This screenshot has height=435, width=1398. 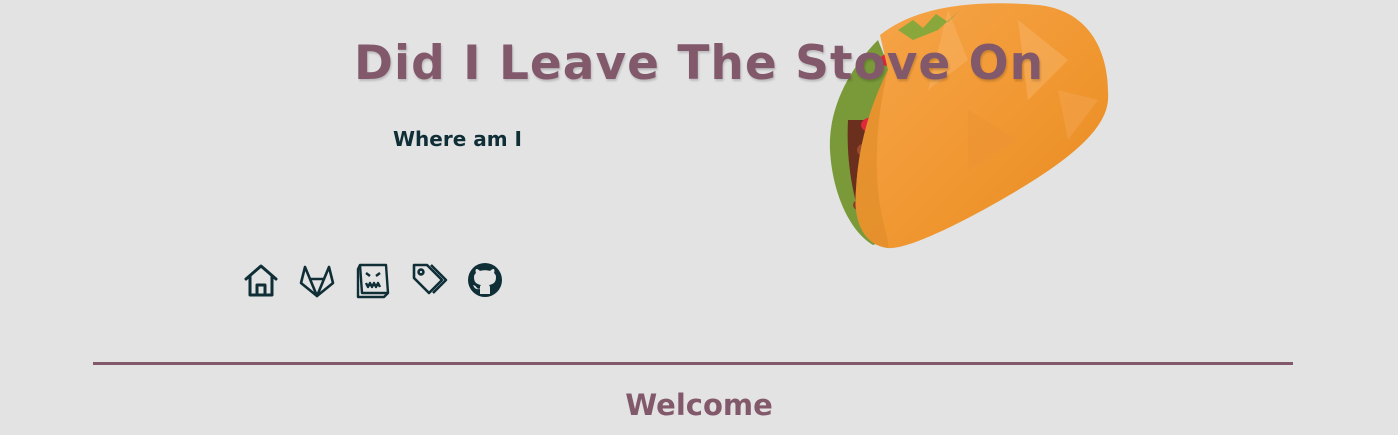 I want to click on site-title: Did I Leave The Stove On, so click(x=699, y=63).